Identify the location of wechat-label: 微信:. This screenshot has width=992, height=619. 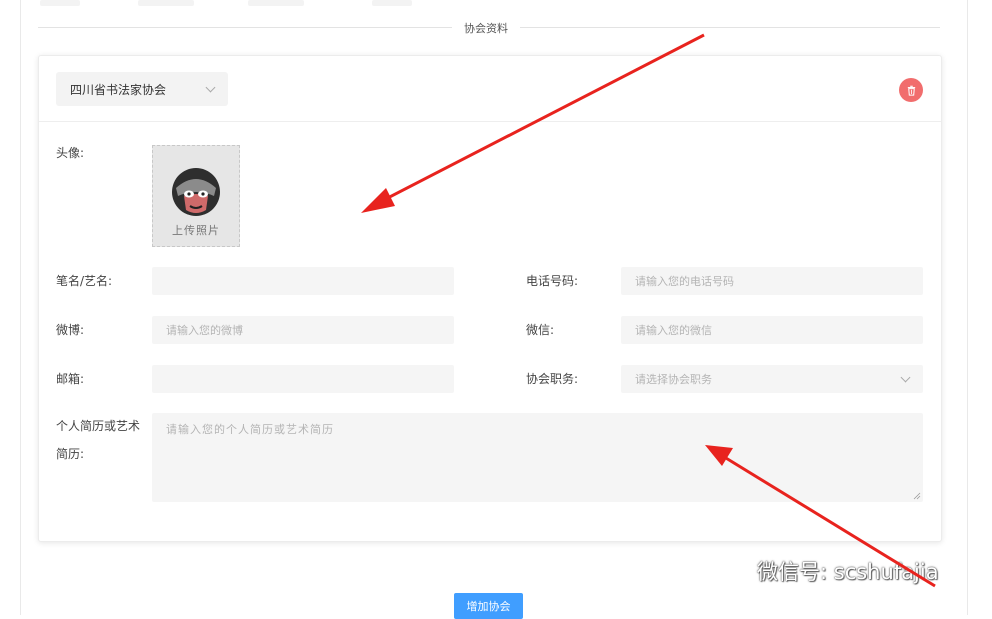
(540, 330).